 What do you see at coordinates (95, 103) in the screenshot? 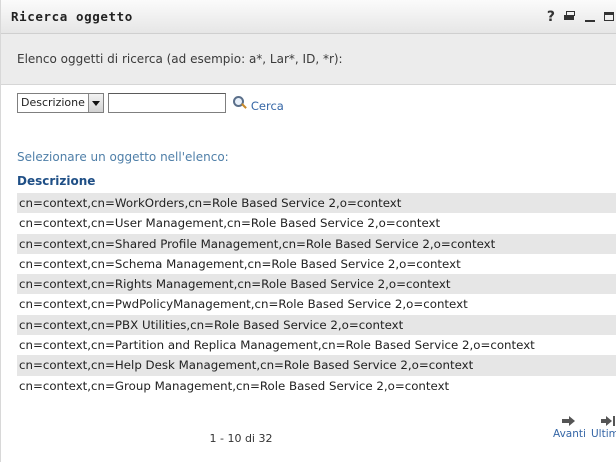
I see `chevron-down-icon` at bounding box center [95, 103].